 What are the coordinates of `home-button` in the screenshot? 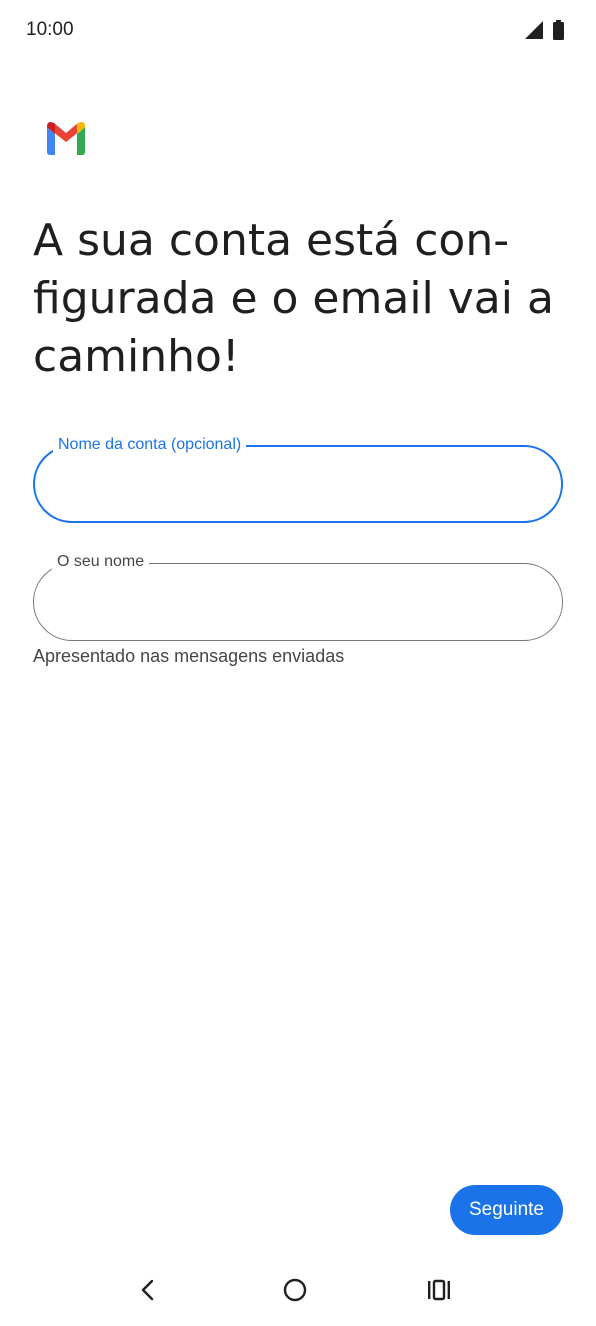 It's located at (295, 1290).